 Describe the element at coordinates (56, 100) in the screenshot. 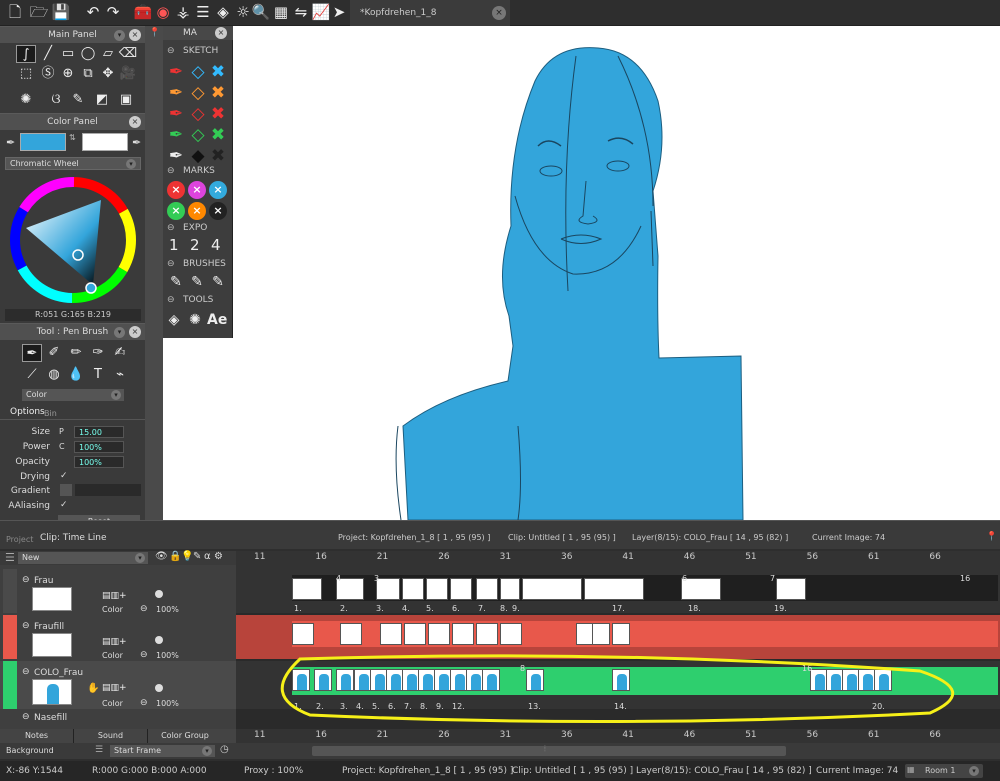

I see `smooth-tool-icon: ଓ` at that location.